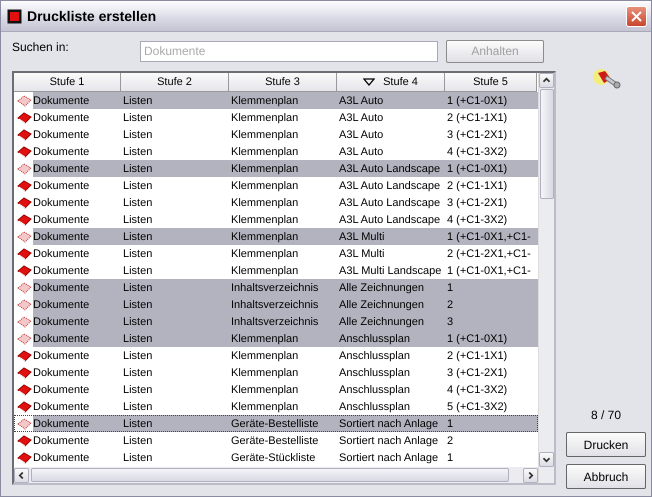  What do you see at coordinates (391, 82) in the screenshot?
I see `column-header: Stufe 4` at bounding box center [391, 82].